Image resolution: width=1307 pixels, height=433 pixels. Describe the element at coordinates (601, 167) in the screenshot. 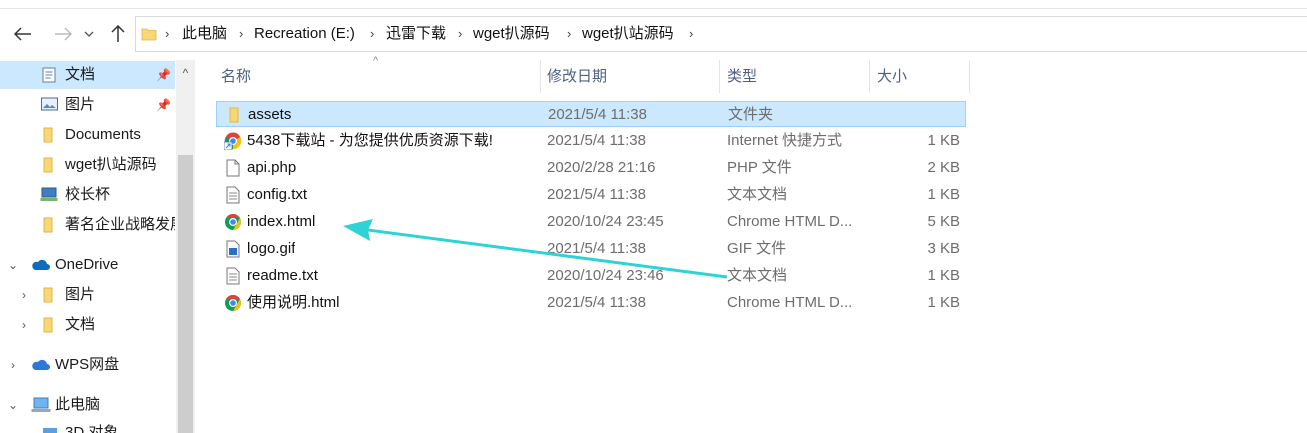

I see `file-date: 2020/2/28 21:16` at that location.